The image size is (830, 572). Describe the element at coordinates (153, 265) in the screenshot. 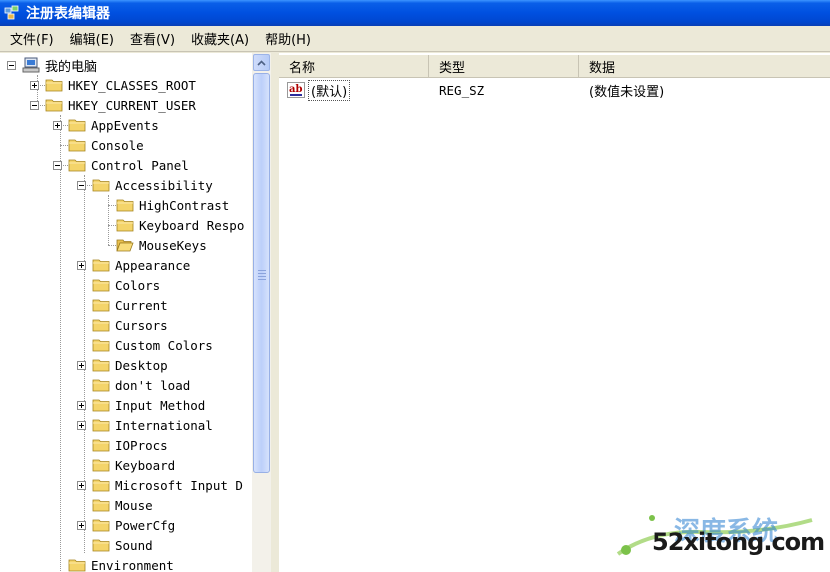

I see `tree-label: Appearance` at that location.